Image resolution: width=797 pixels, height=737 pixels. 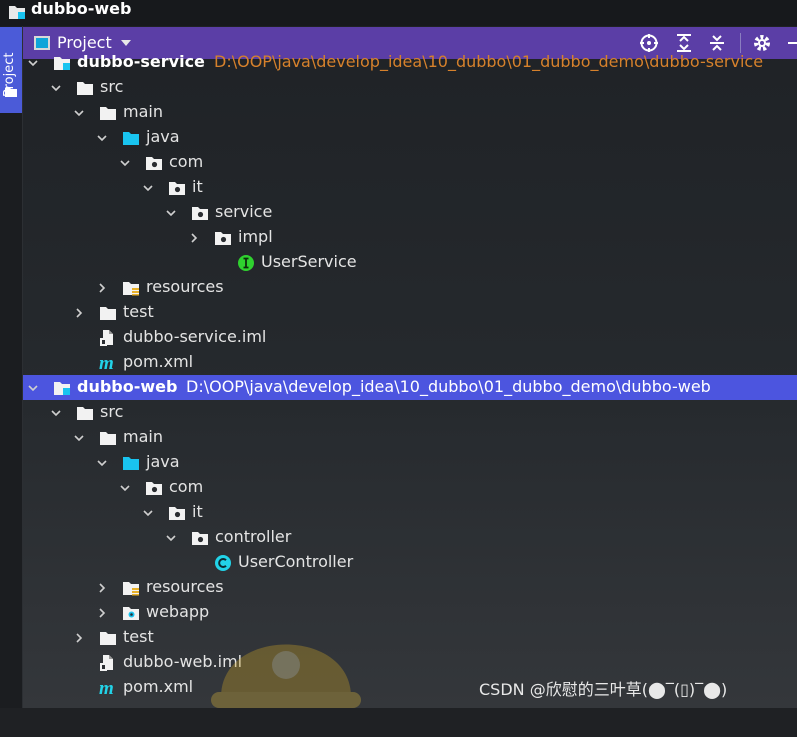 I want to click on tree-item-label: dubbo-web, so click(x=127, y=386).